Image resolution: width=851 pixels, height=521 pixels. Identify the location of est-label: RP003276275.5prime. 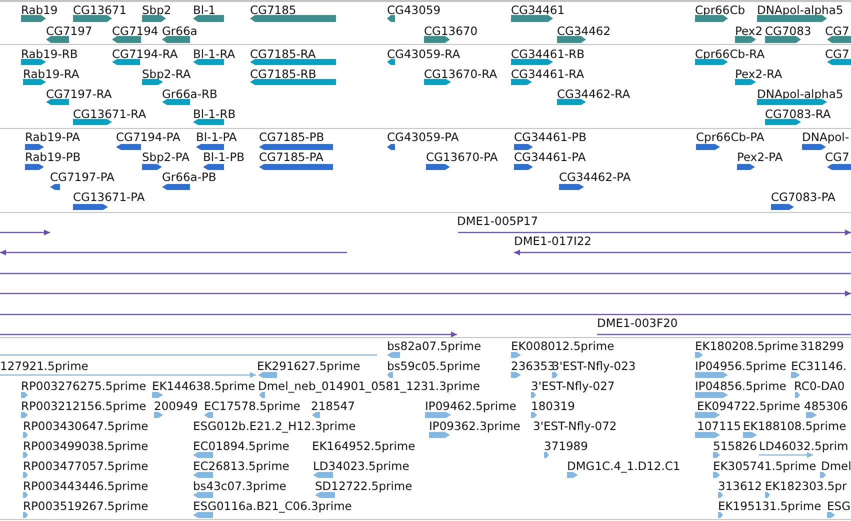
(83, 386).